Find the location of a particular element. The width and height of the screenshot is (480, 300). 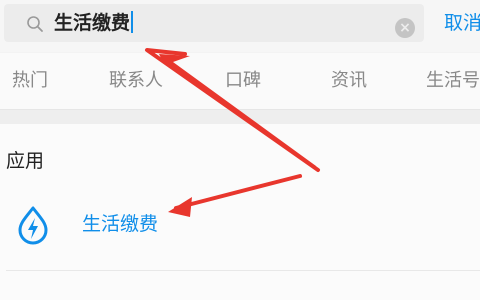

search-input: 生活缴费 is located at coordinates (219, 23).